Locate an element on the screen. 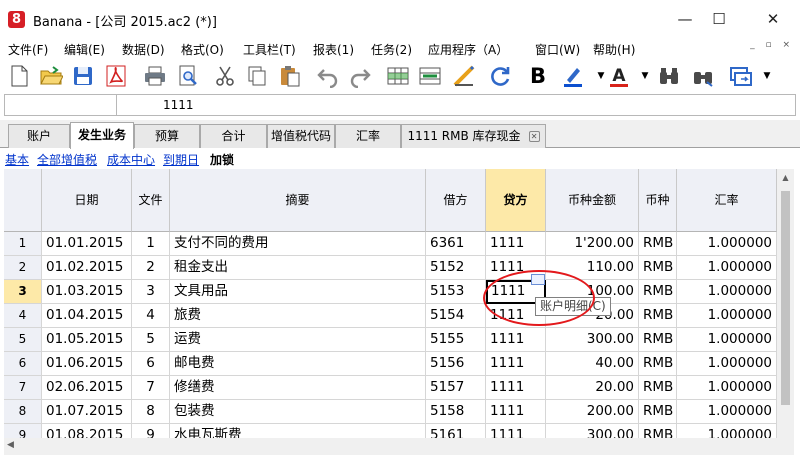 The width and height of the screenshot is (800, 455). row-number: 2 is located at coordinates (23, 268).